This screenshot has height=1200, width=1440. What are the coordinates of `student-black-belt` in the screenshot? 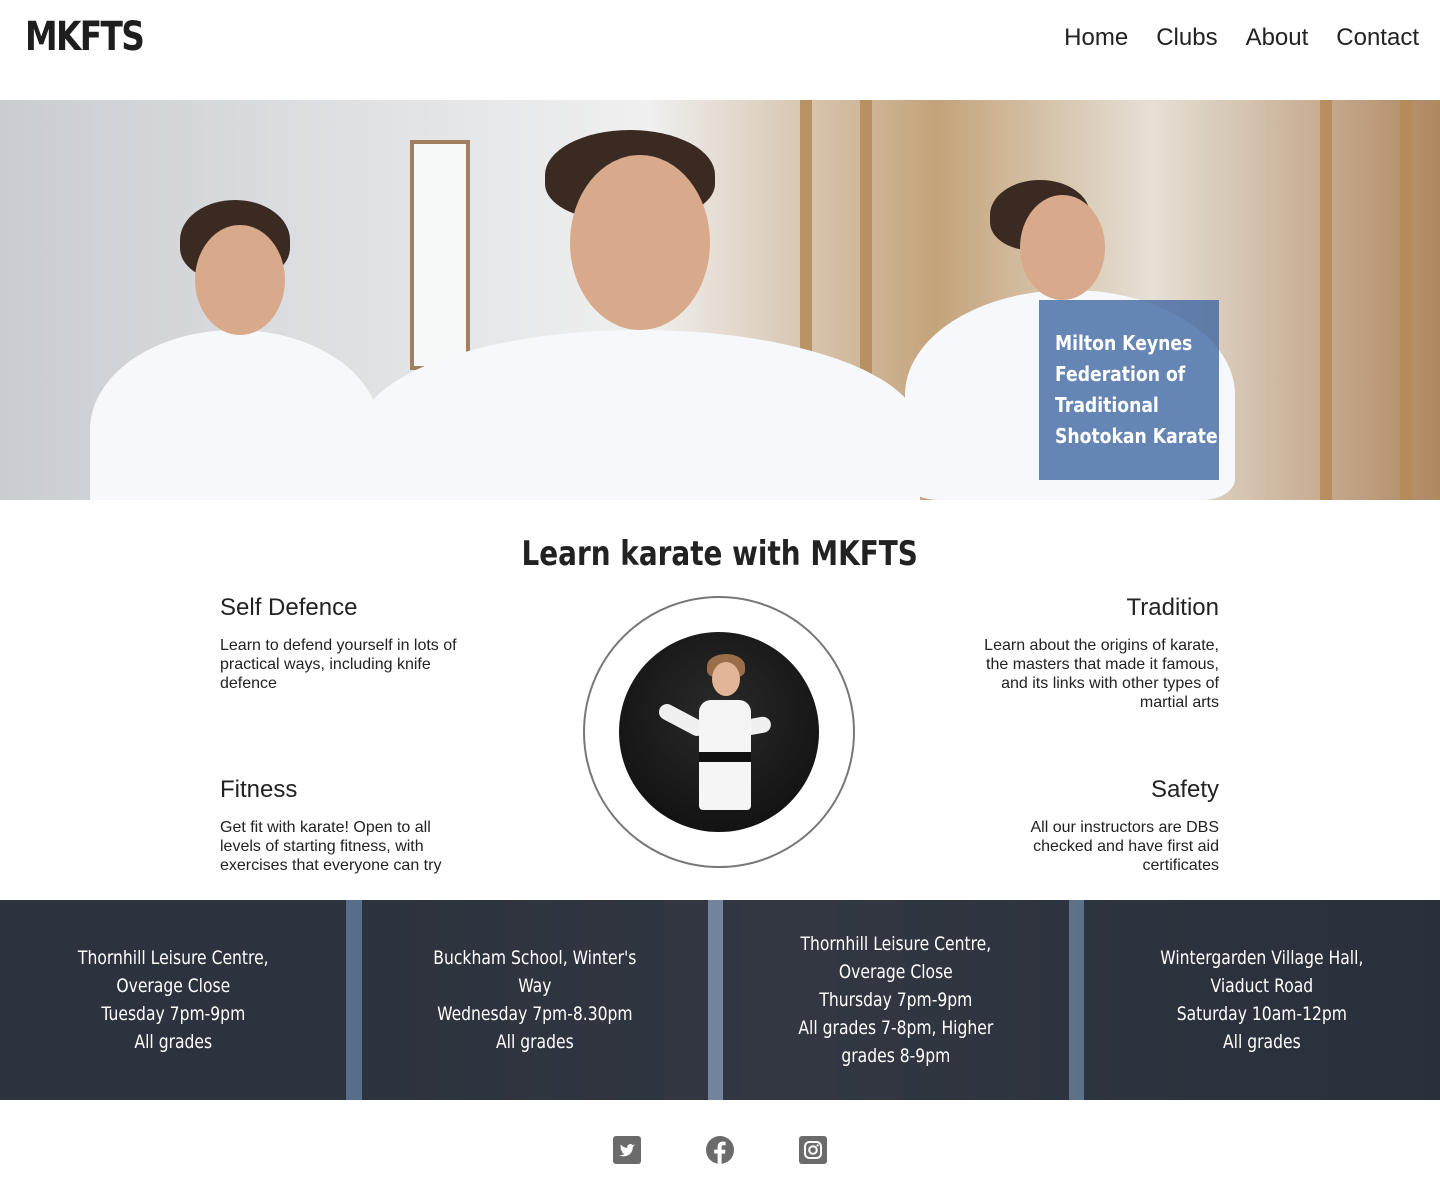 It's located at (725, 757).